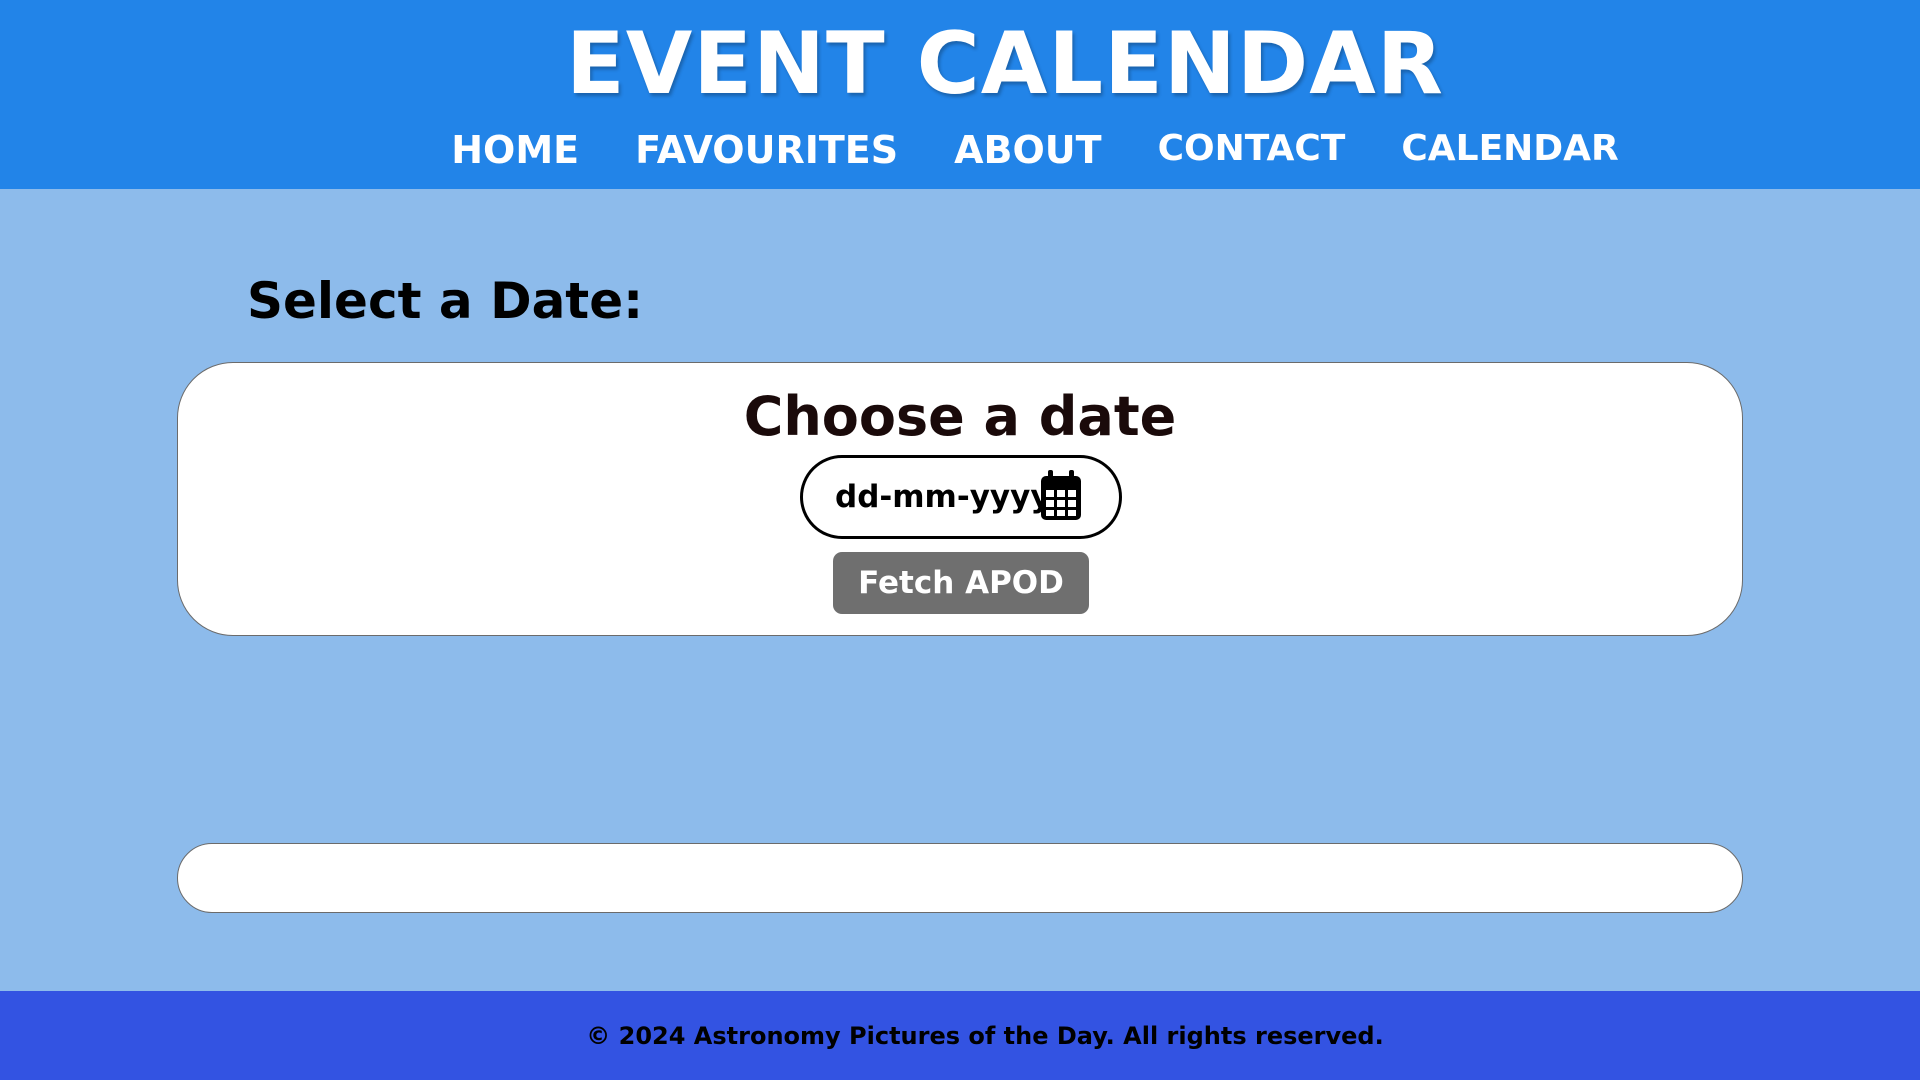 The height and width of the screenshot is (1080, 1920). Describe the element at coordinates (1061, 495) in the screenshot. I see `calendar-icon` at that location.